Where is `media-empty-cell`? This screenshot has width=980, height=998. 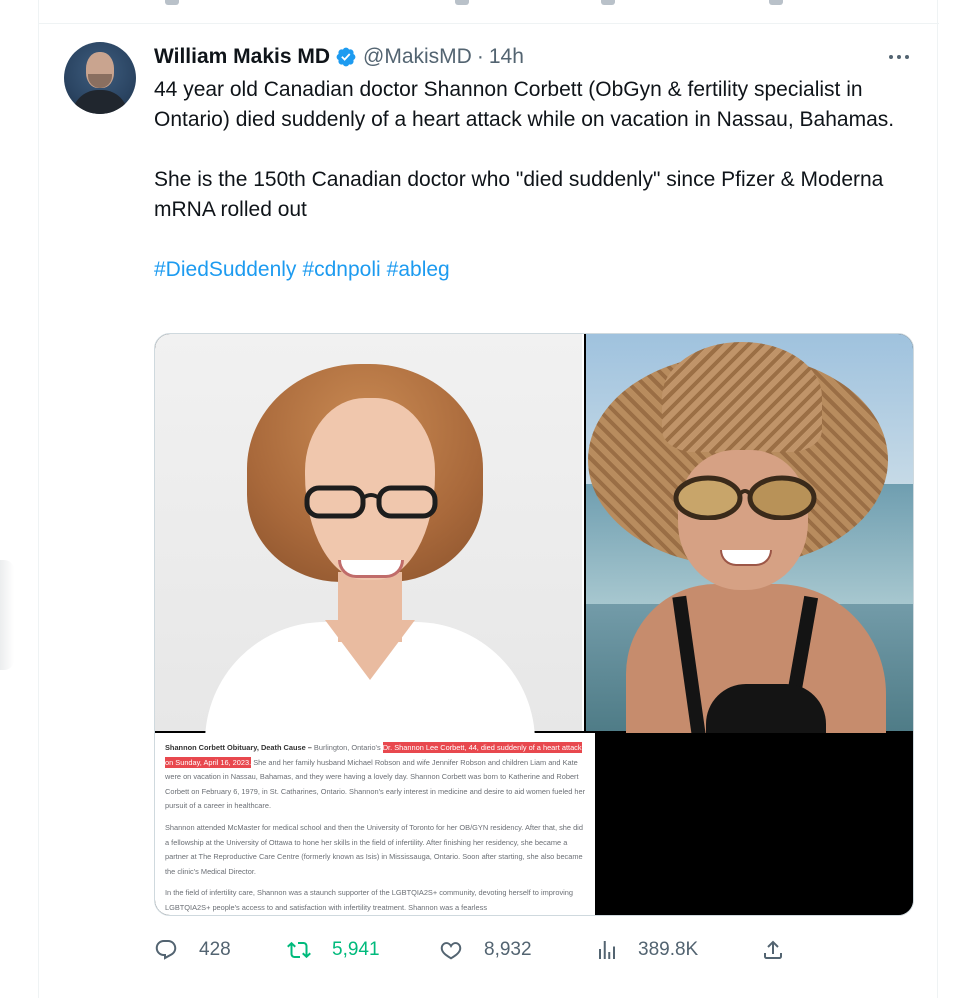 media-empty-cell is located at coordinates (754, 824).